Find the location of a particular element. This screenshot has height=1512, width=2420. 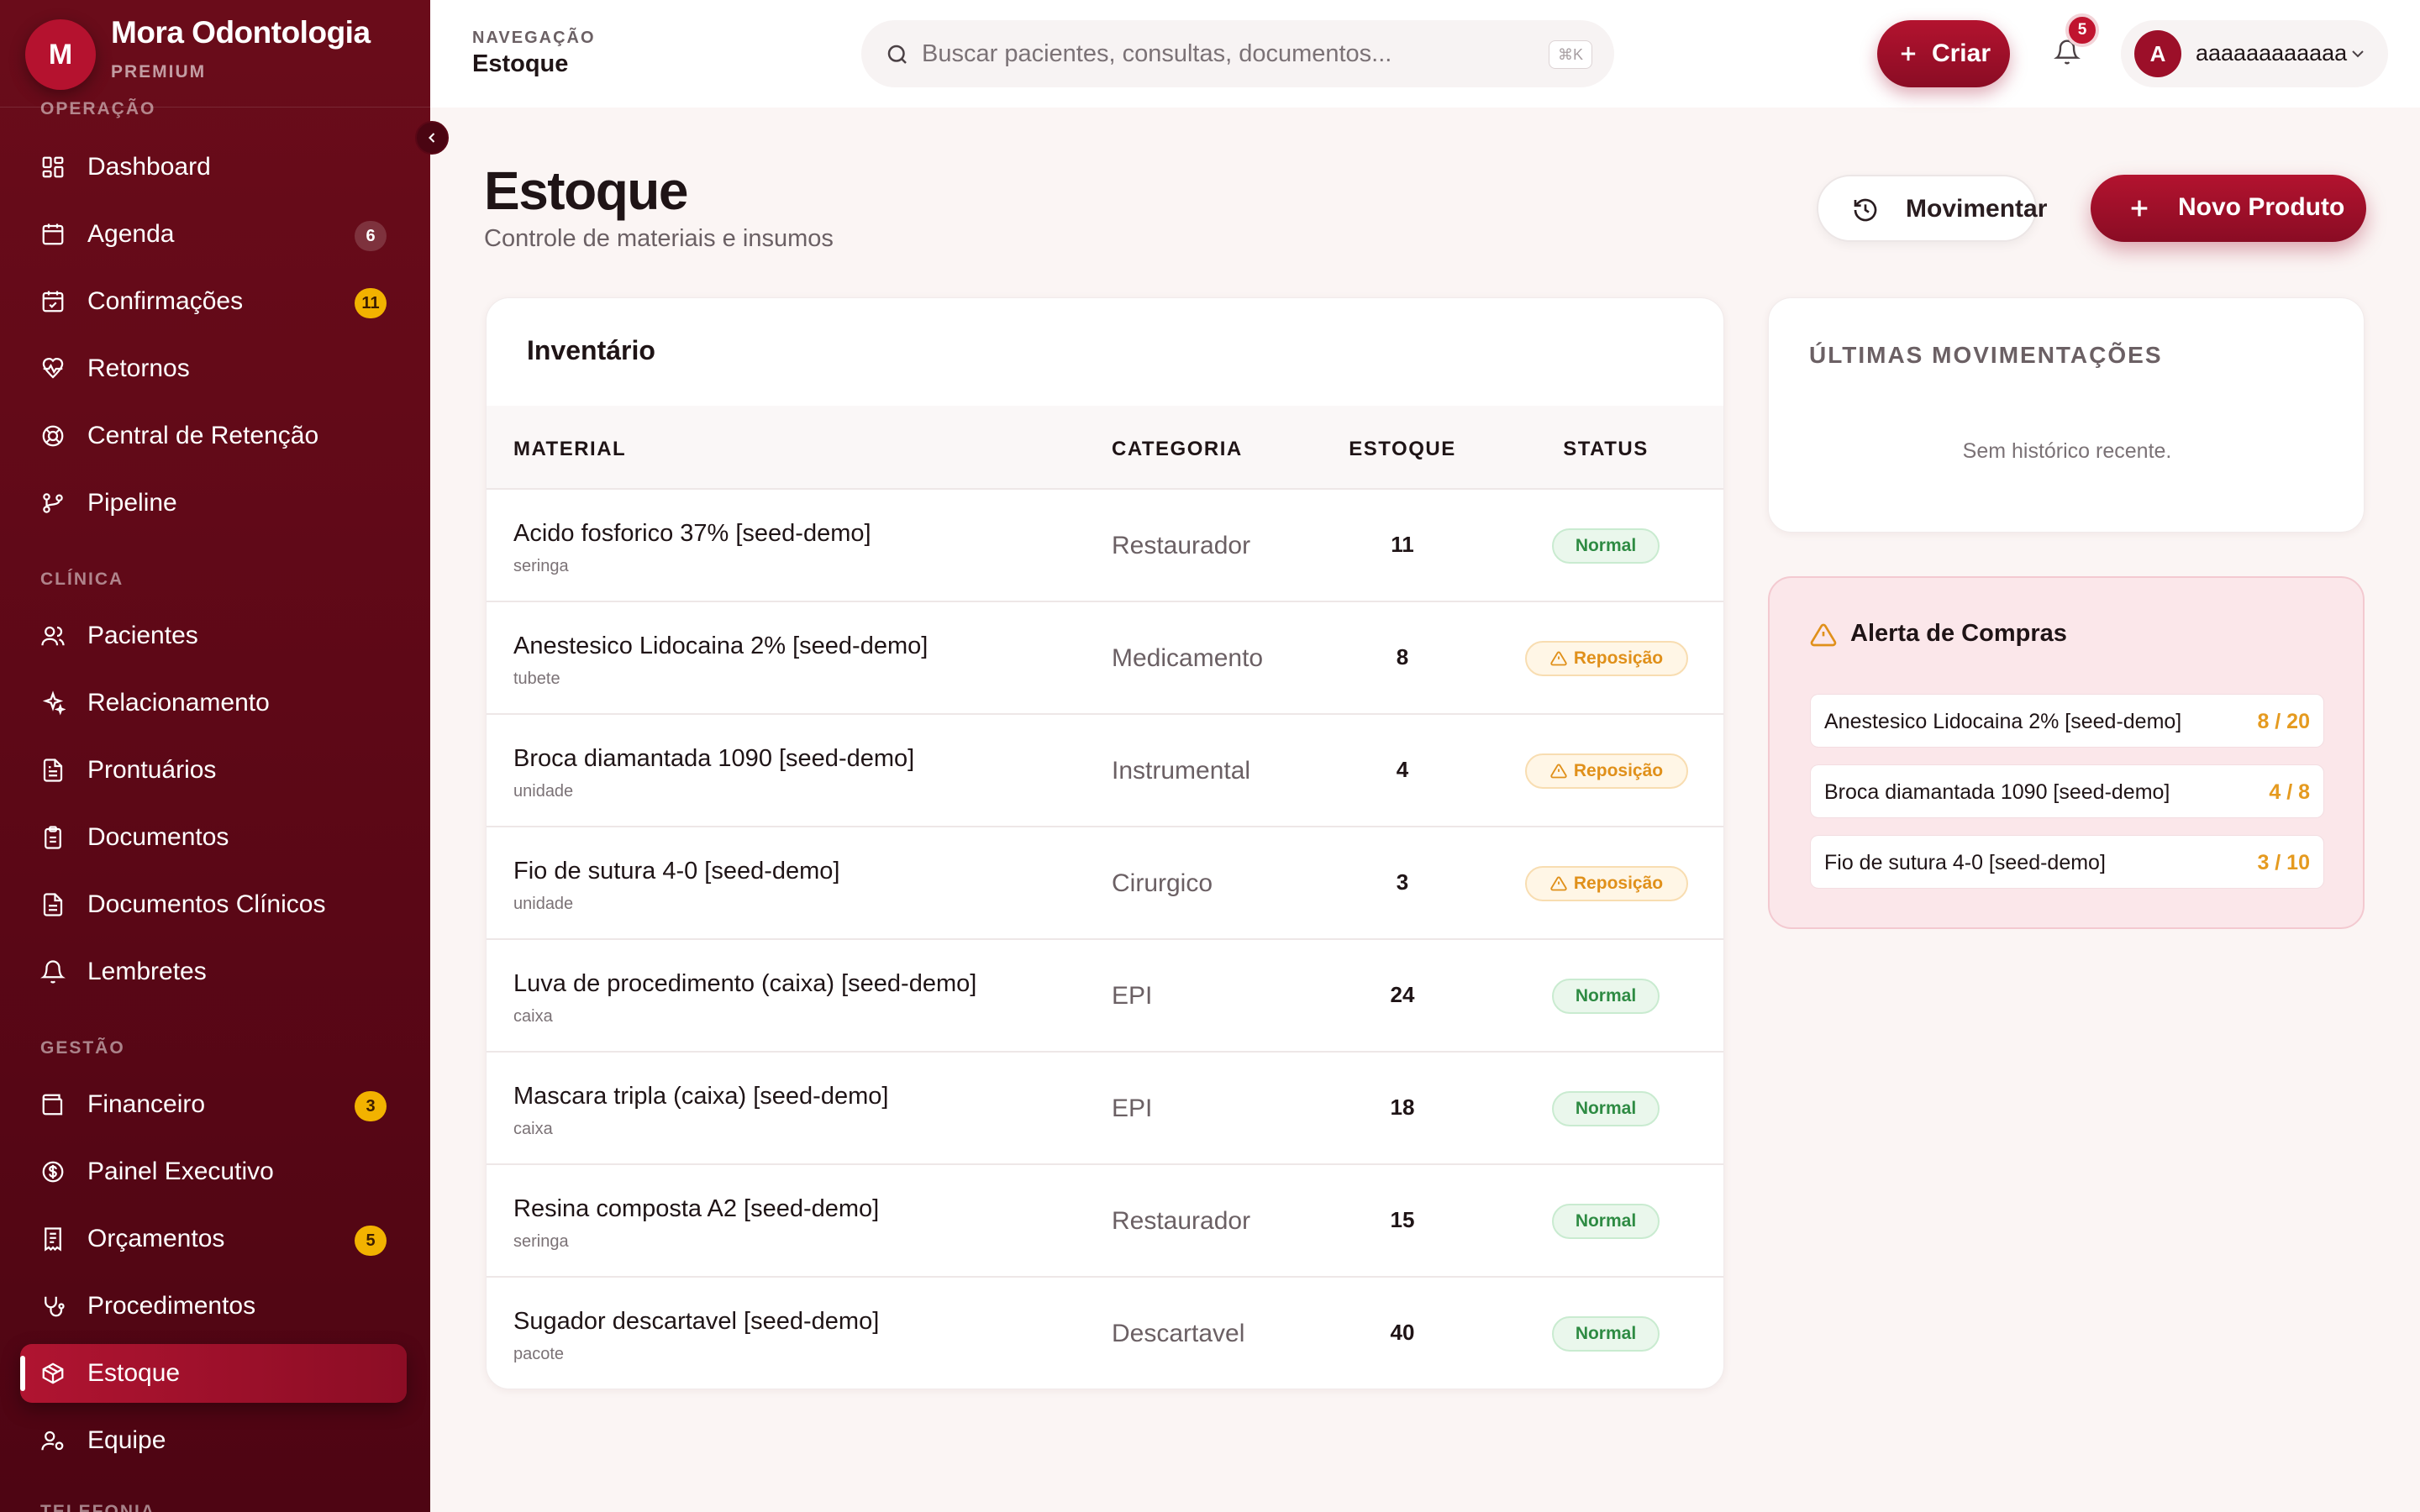

move-stock-button: Movimentar is located at coordinates (1932, 208).